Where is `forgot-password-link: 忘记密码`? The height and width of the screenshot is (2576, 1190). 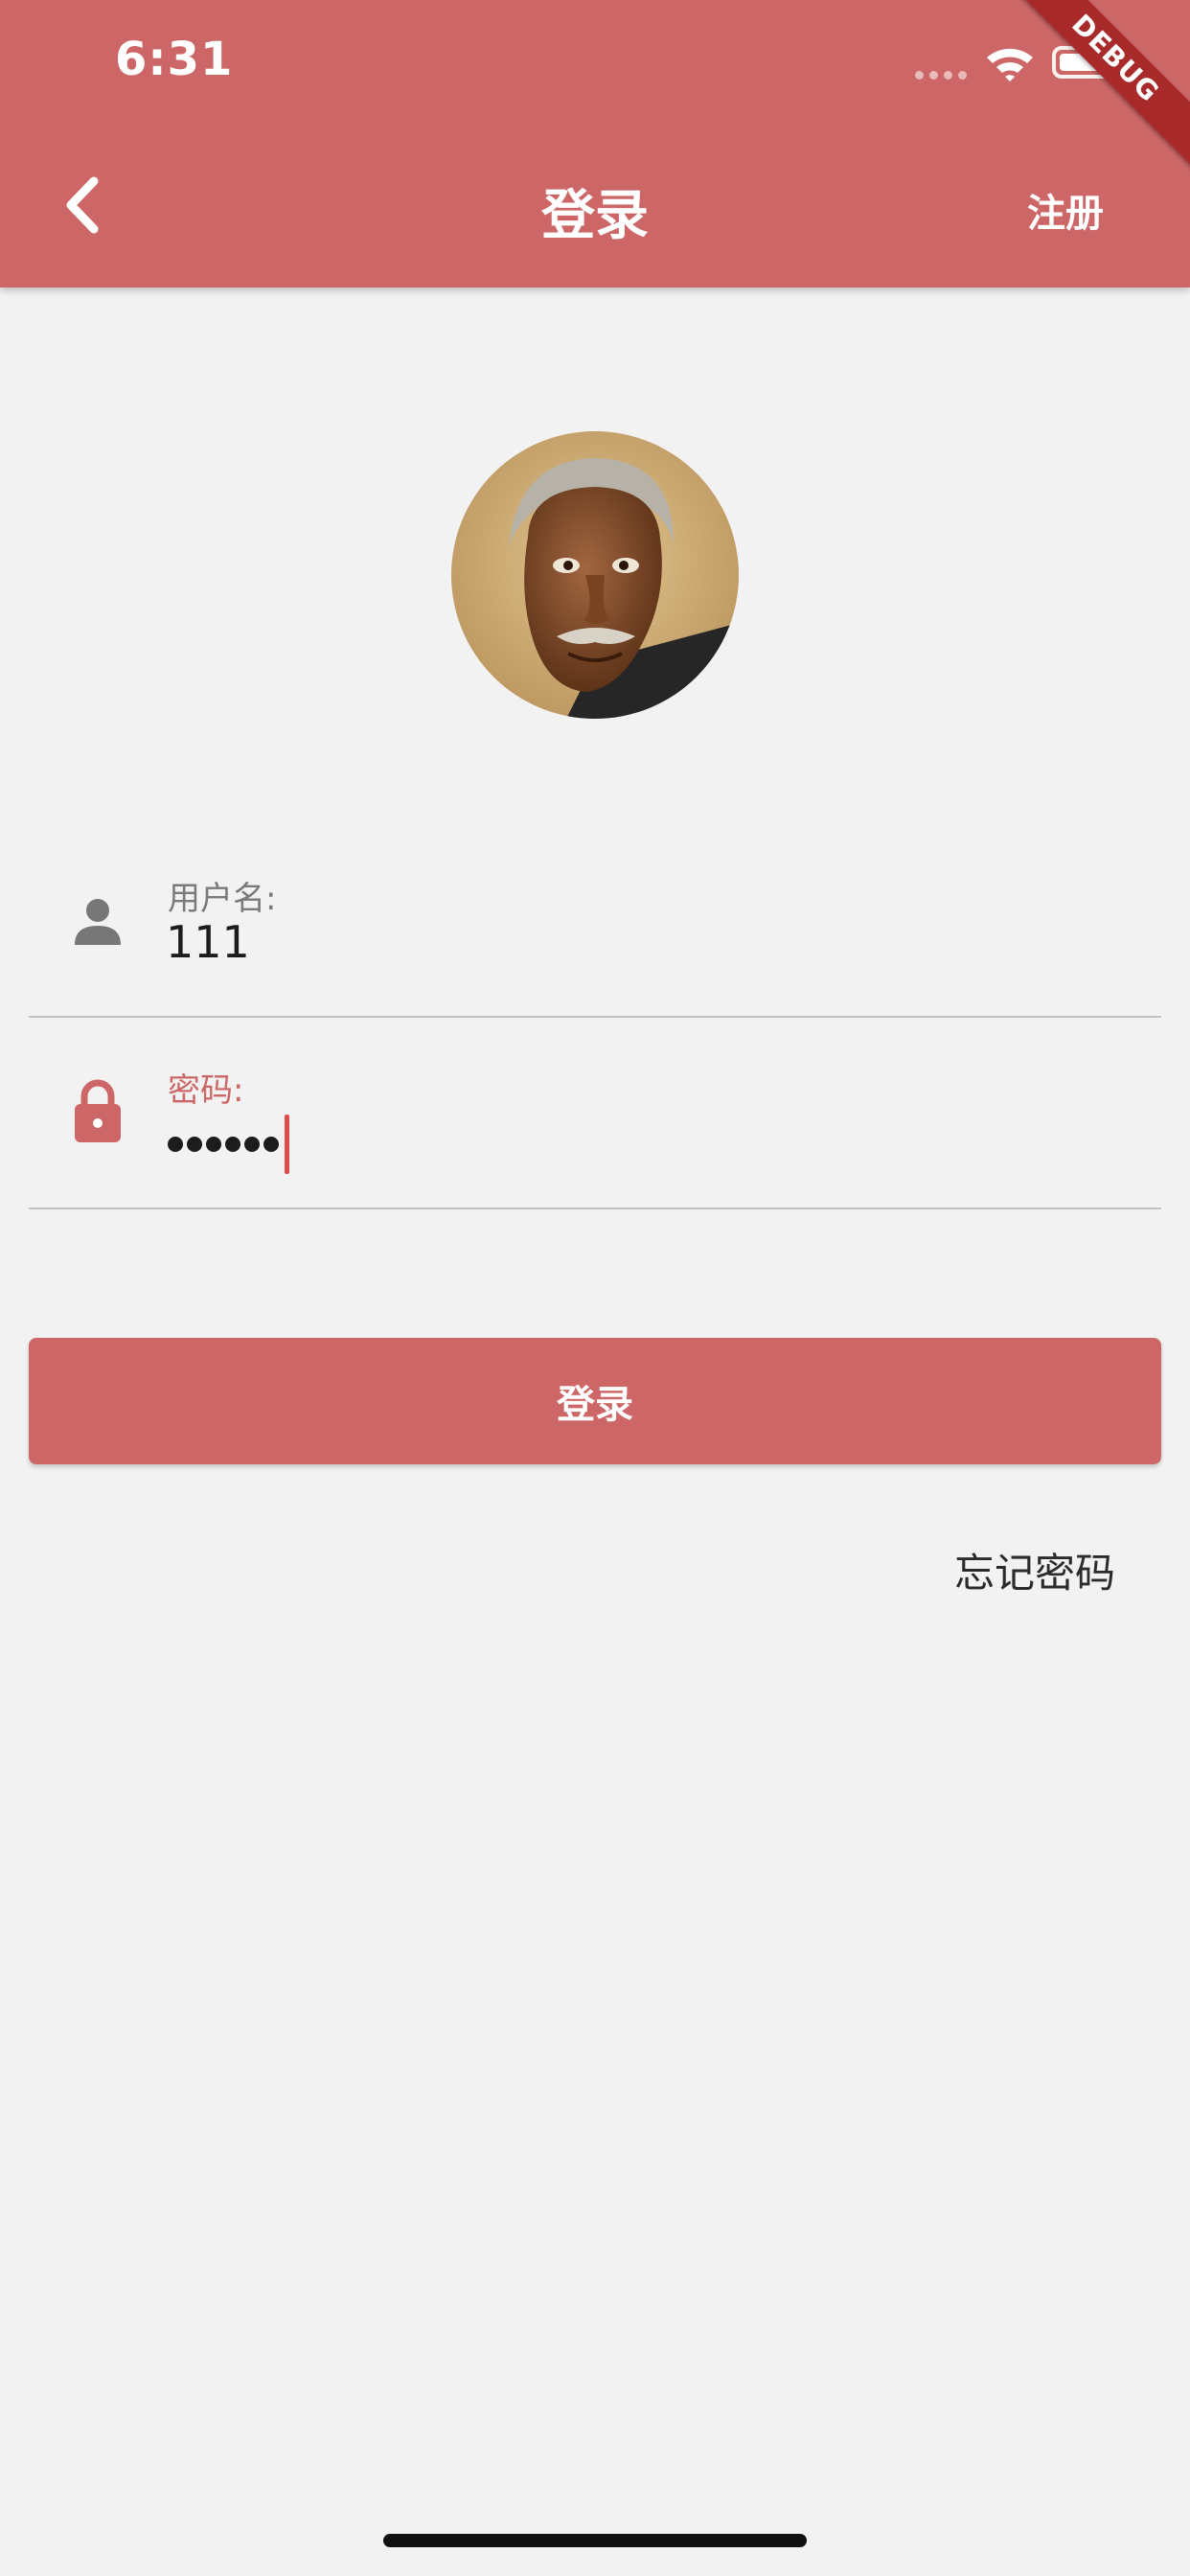 forgot-password-link: 忘记密码 is located at coordinates (1035, 1570).